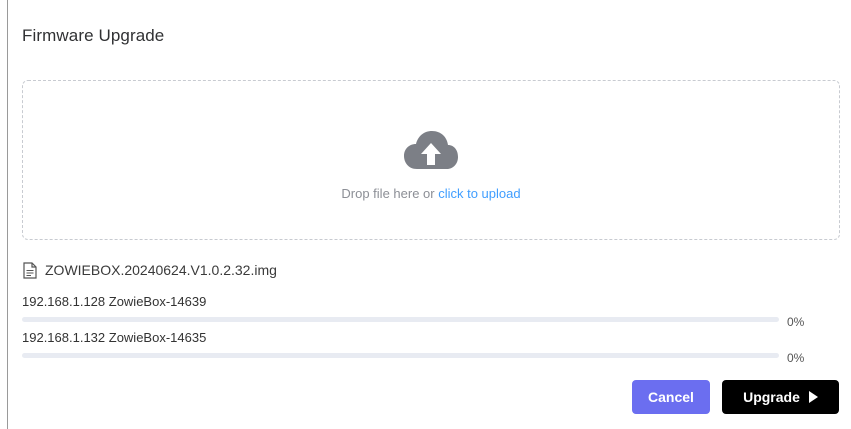 This screenshot has width=851, height=429. I want to click on dialog-left-border, so click(7, 214).